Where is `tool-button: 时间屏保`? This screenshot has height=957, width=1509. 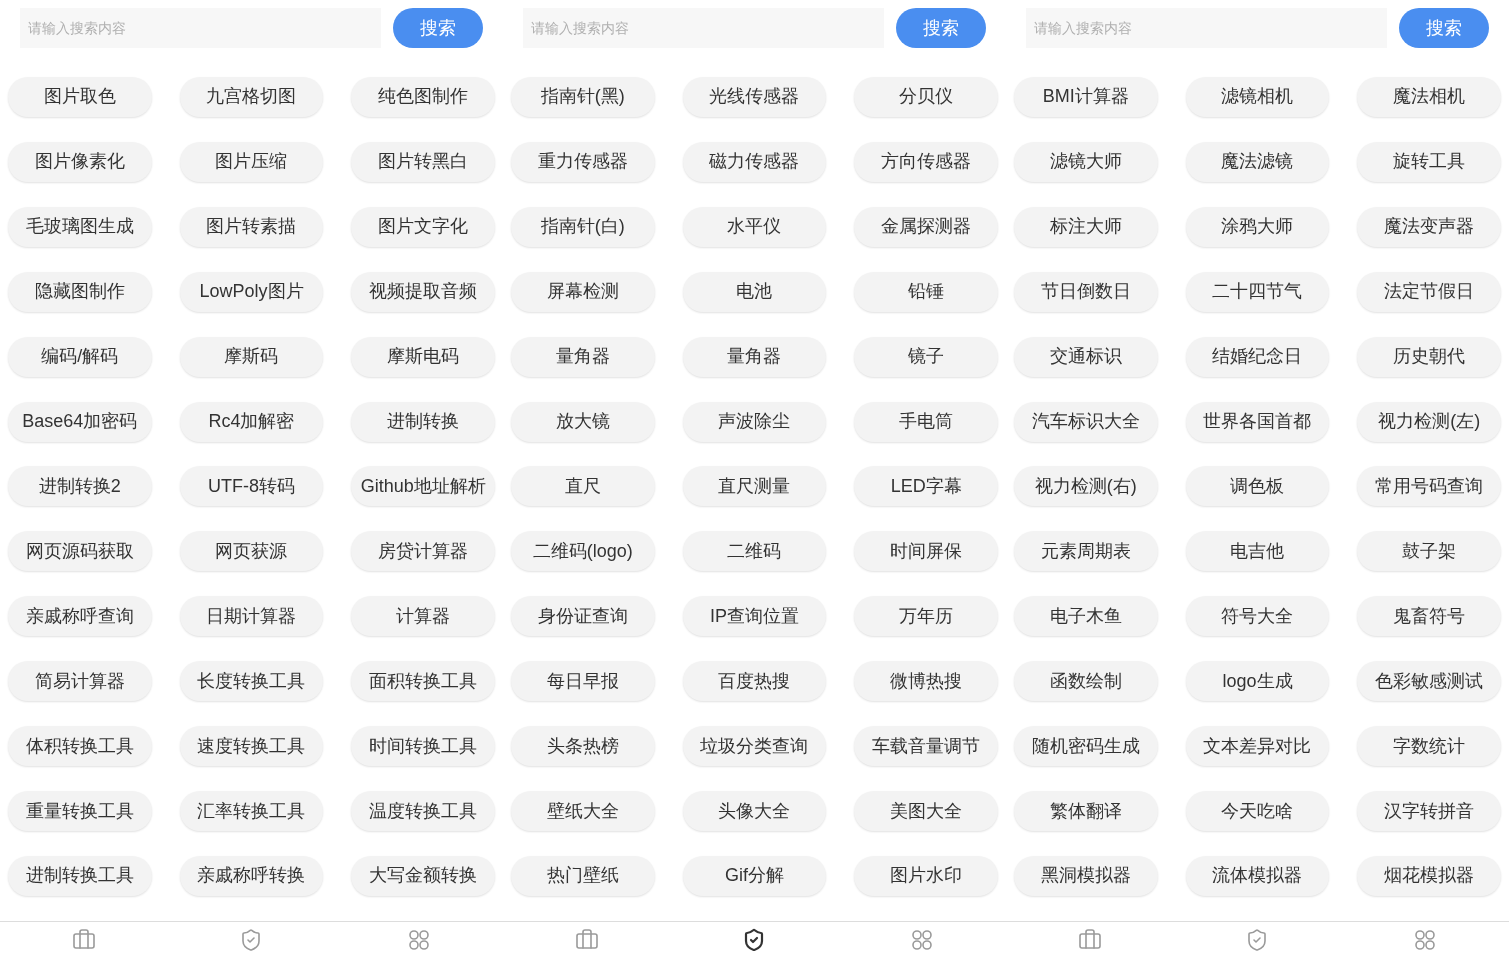 tool-button: 时间屏保 is located at coordinates (926, 551).